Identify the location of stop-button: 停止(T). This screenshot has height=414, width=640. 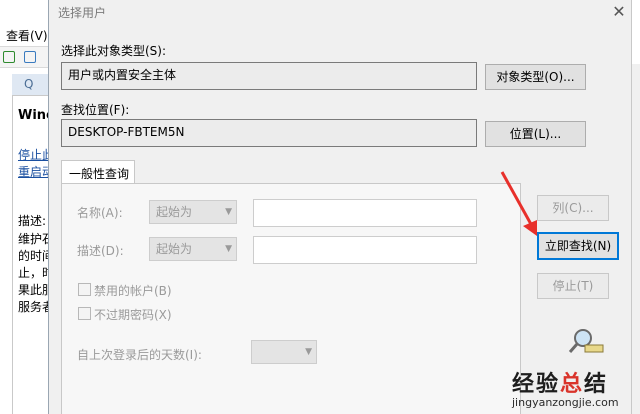
(573, 286).